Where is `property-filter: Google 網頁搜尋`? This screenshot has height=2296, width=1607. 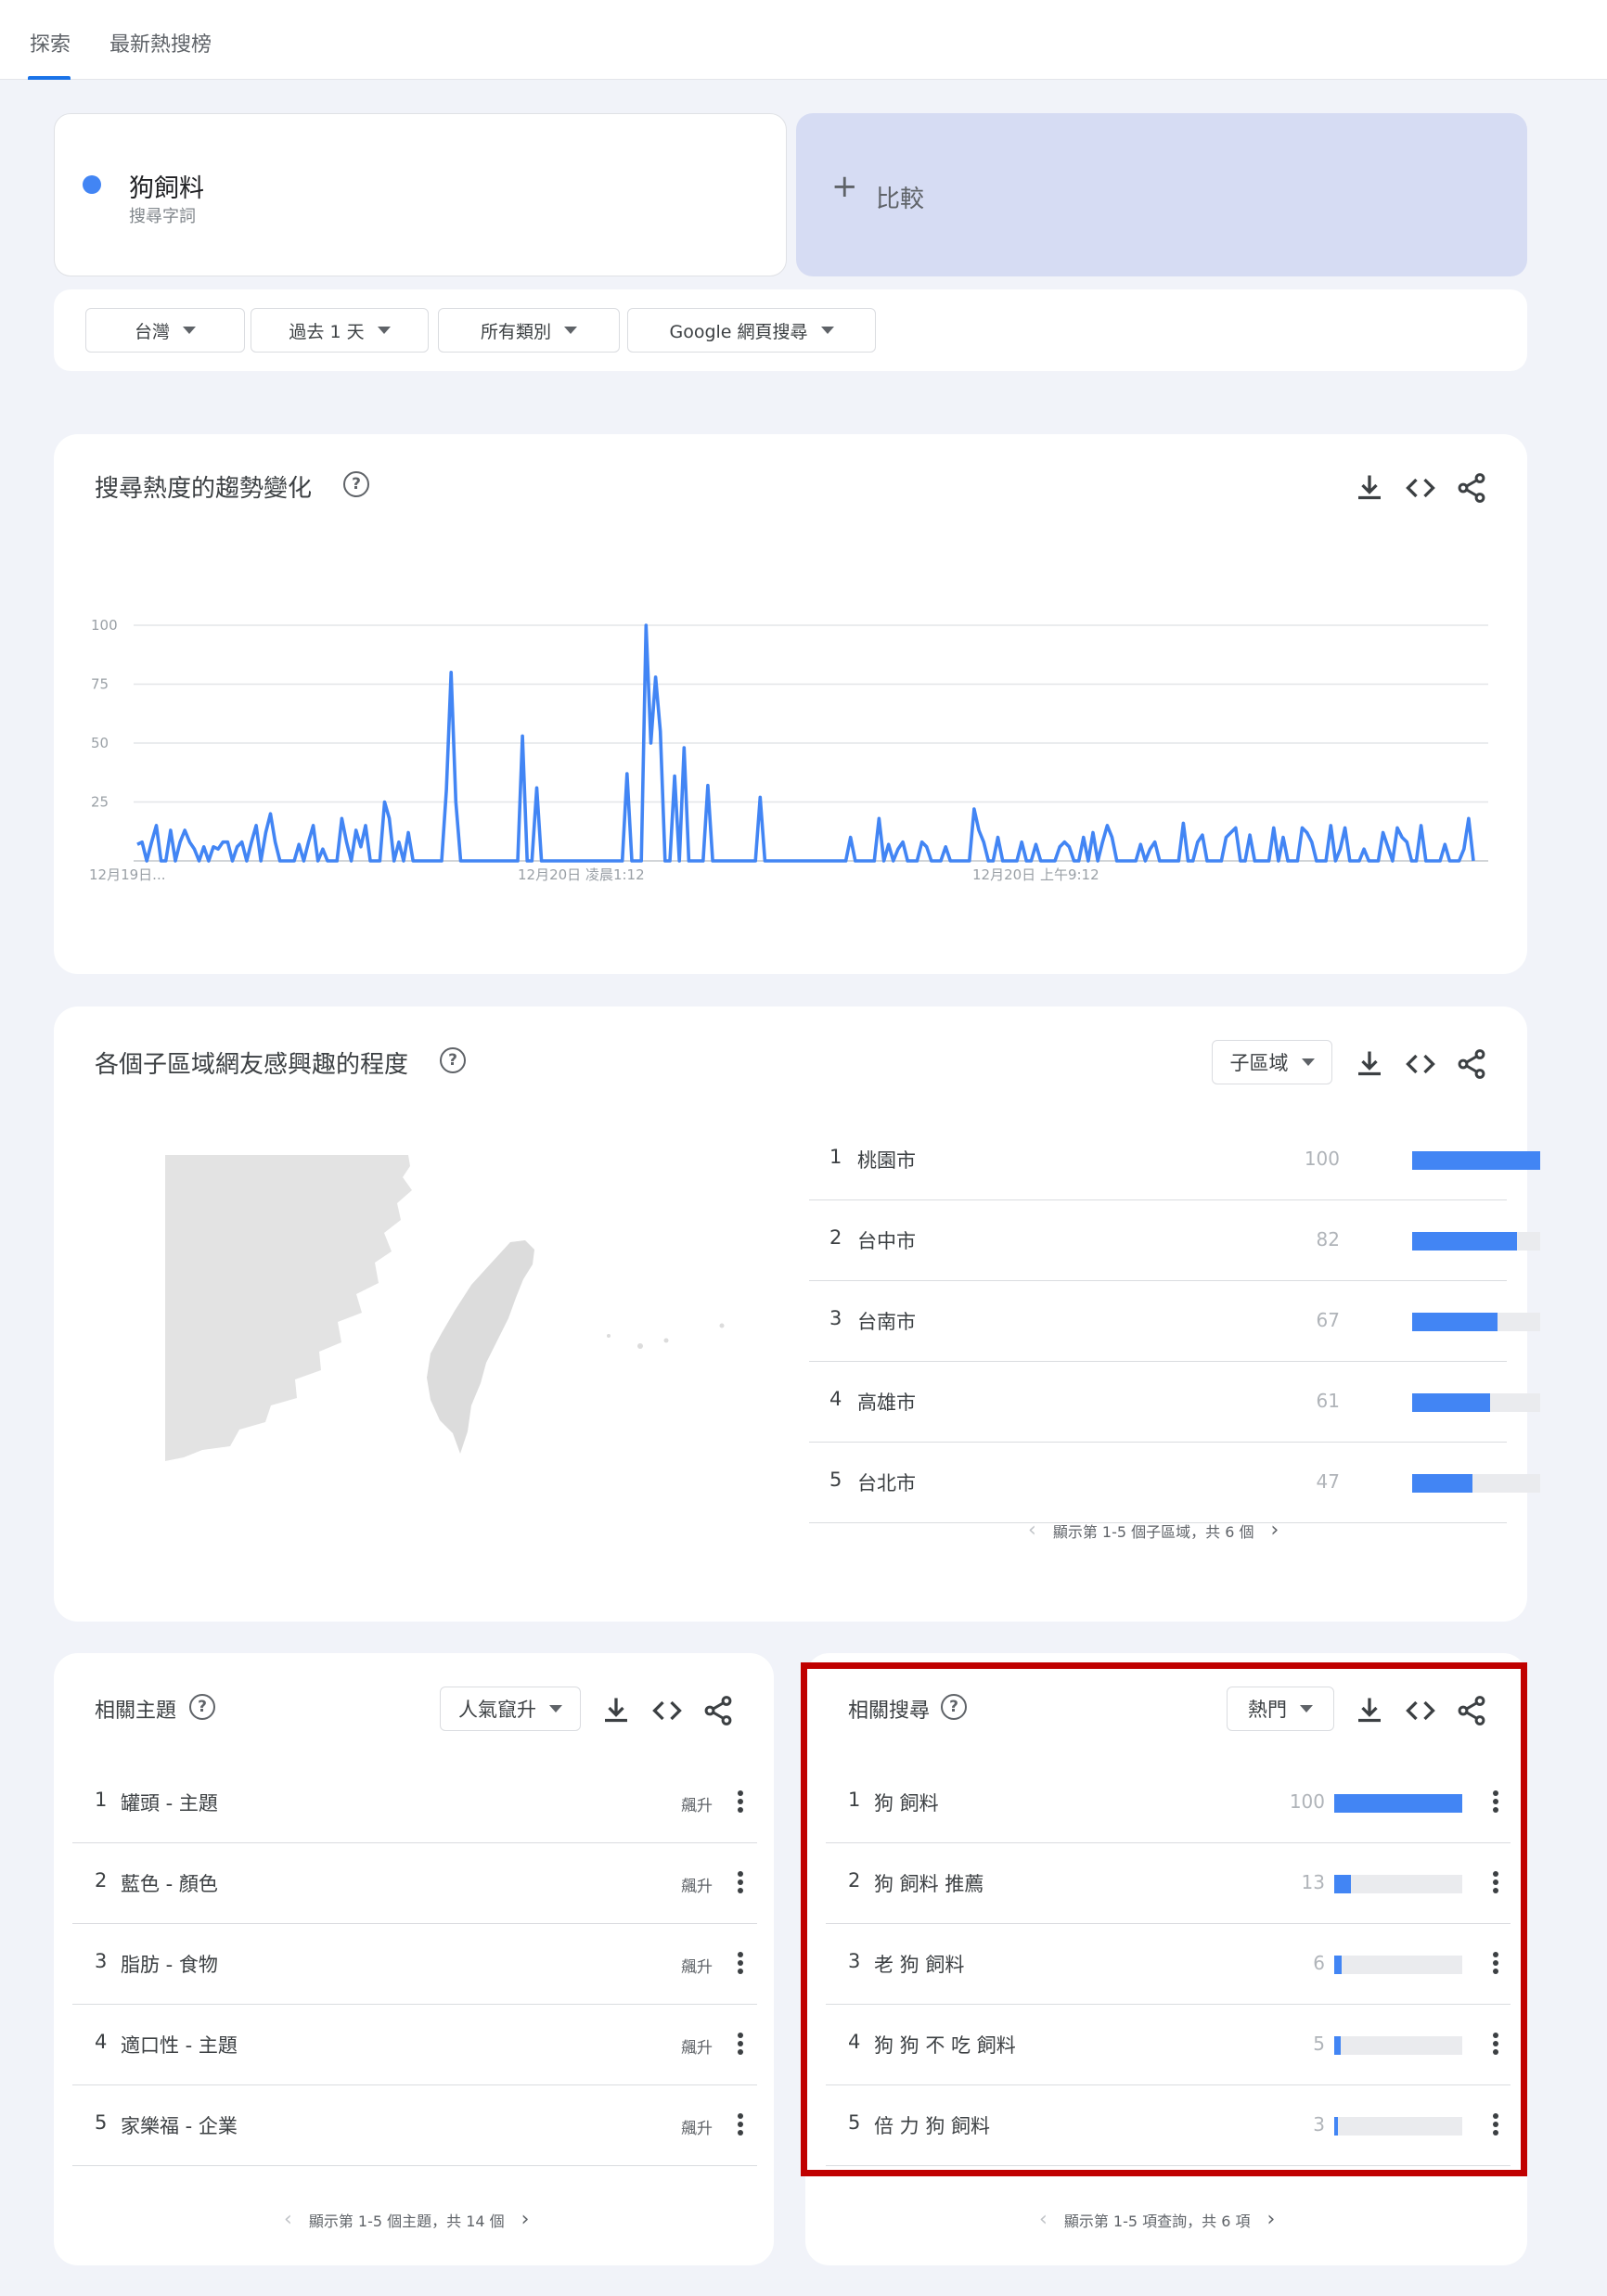
property-filter: Google 網頁搜尋 is located at coordinates (751, 330).